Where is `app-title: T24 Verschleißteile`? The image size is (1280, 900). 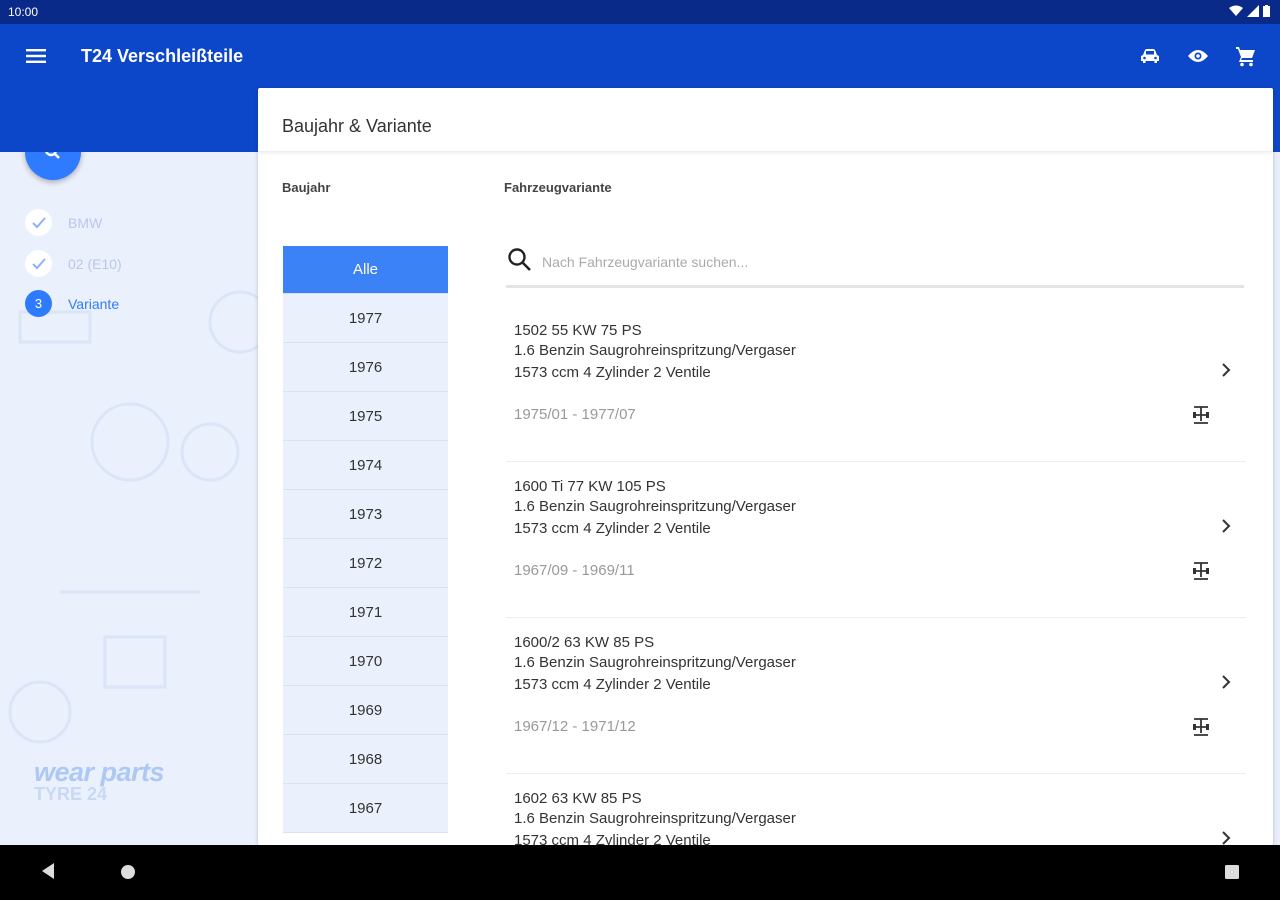 app-title: T24 Verschleißteile is located at coordinates (162, 56).